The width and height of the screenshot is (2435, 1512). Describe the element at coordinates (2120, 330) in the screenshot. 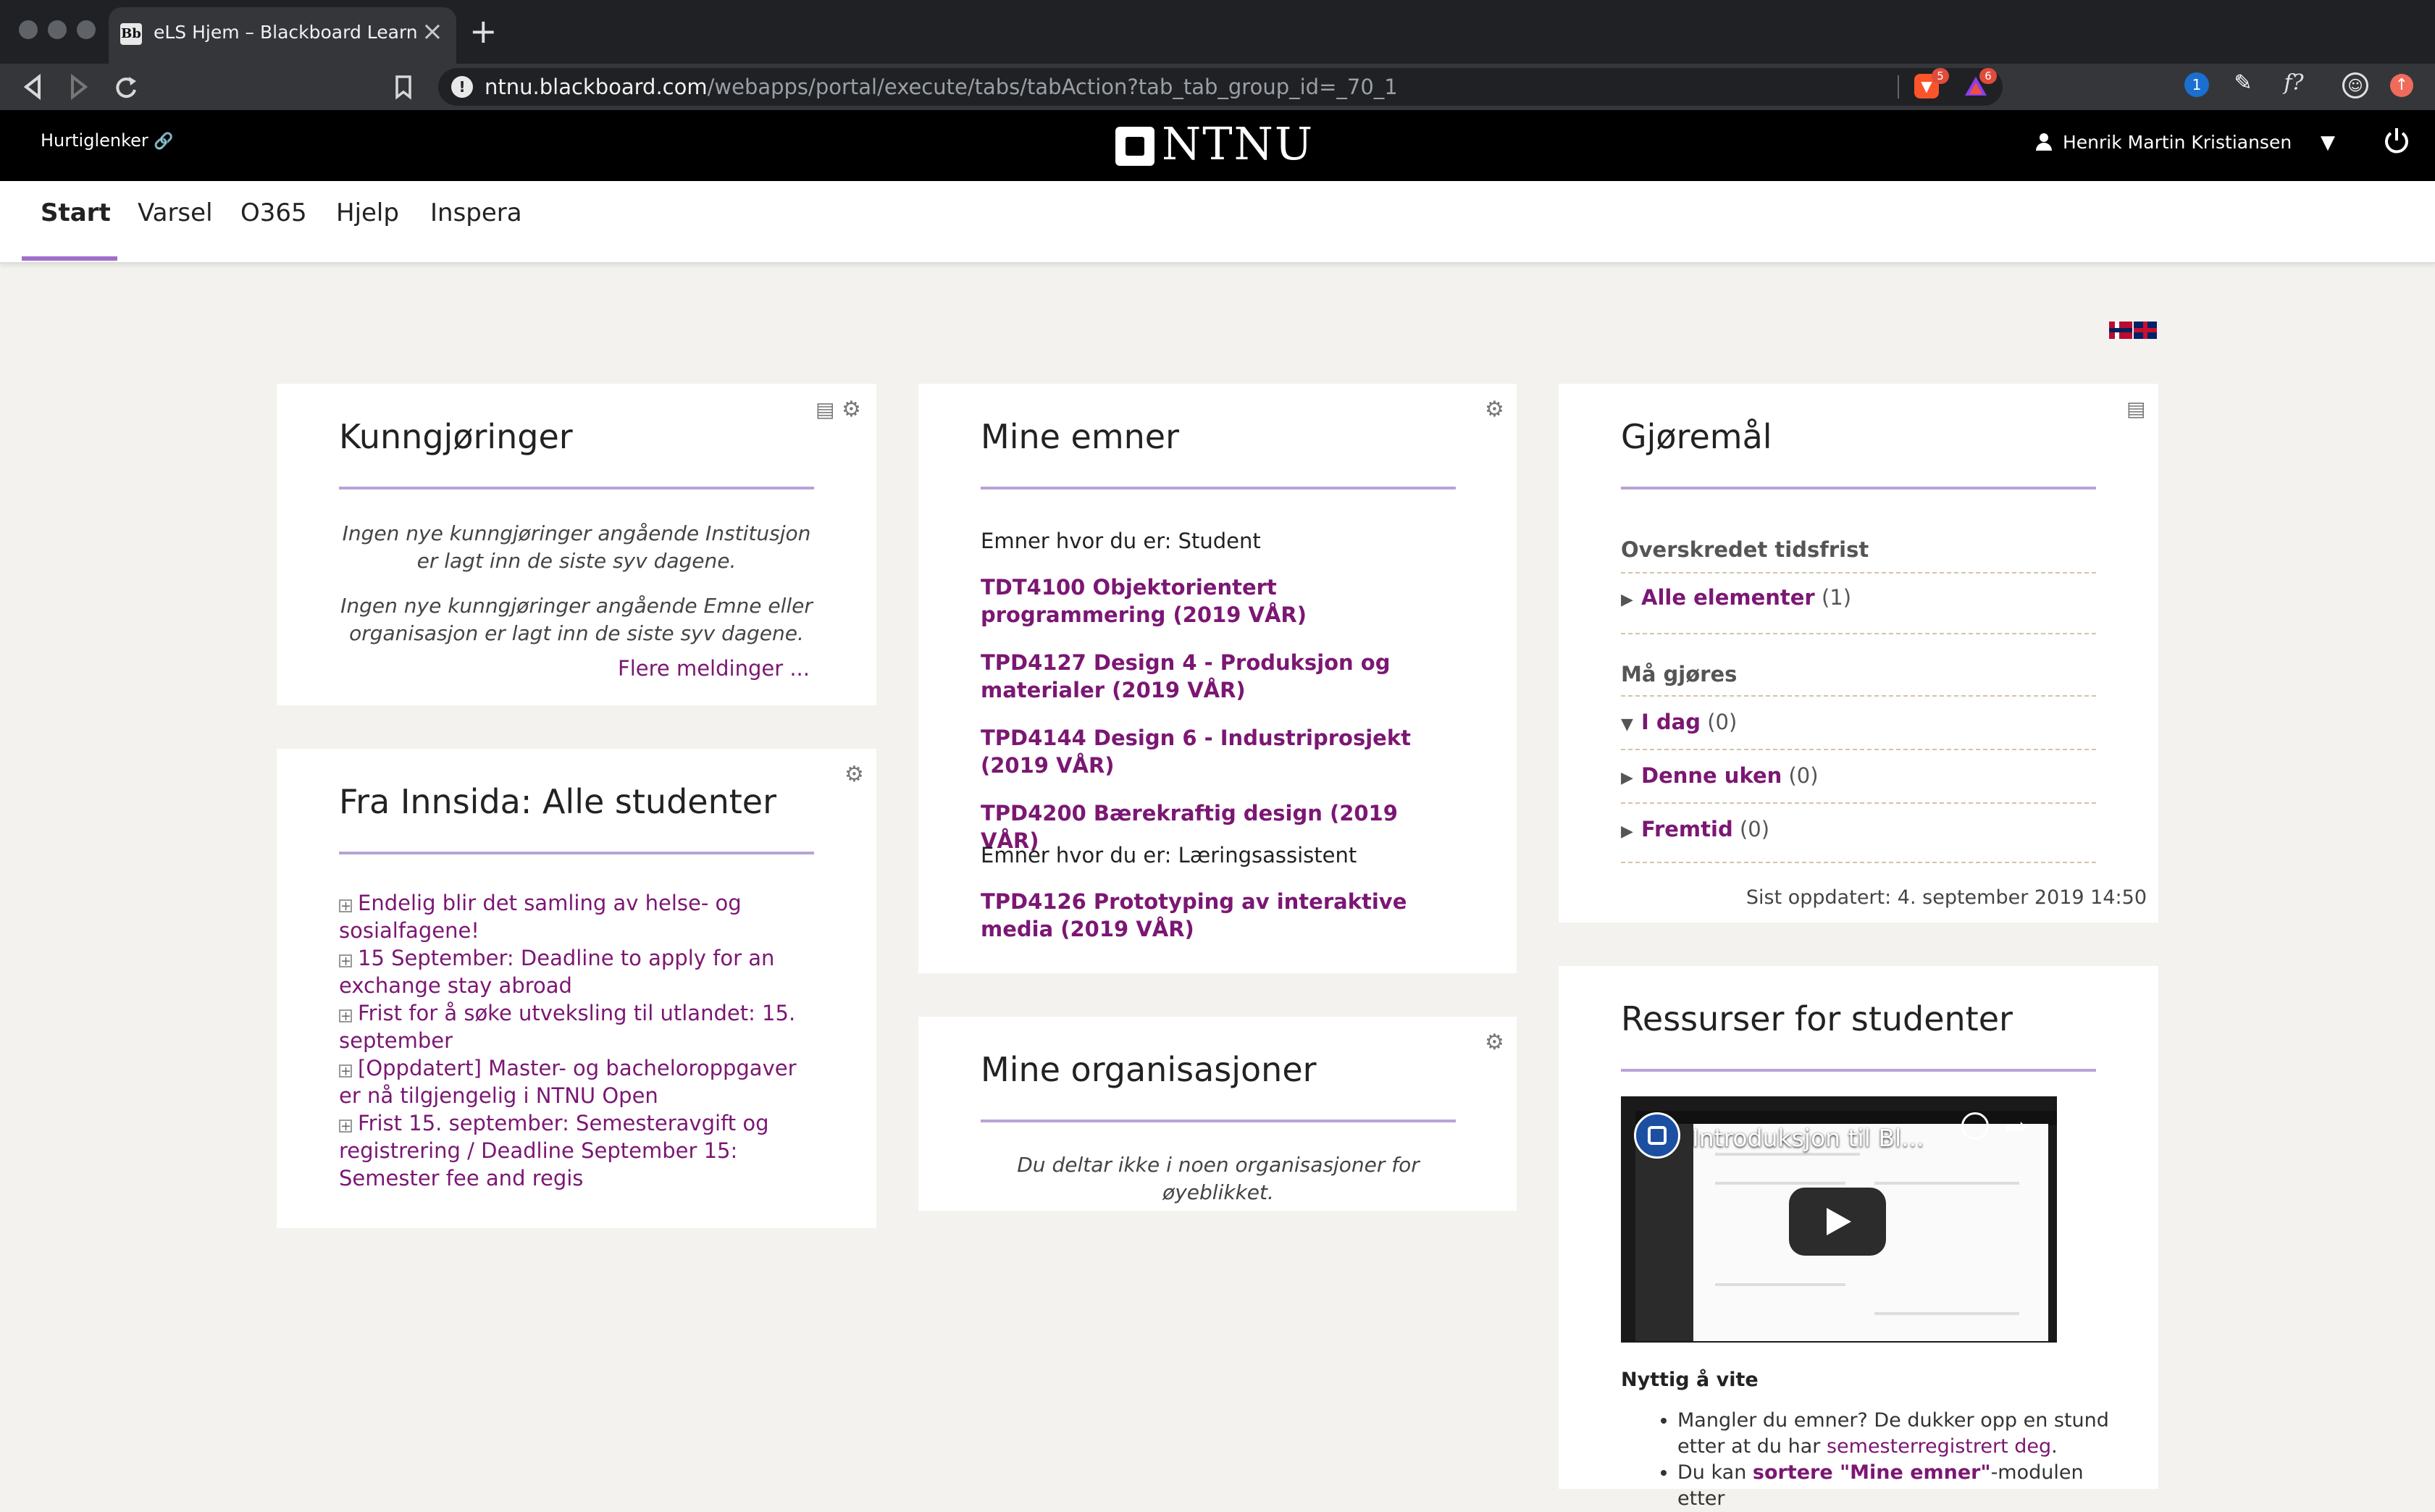

I see `norwegian-flag-icon` at that location.